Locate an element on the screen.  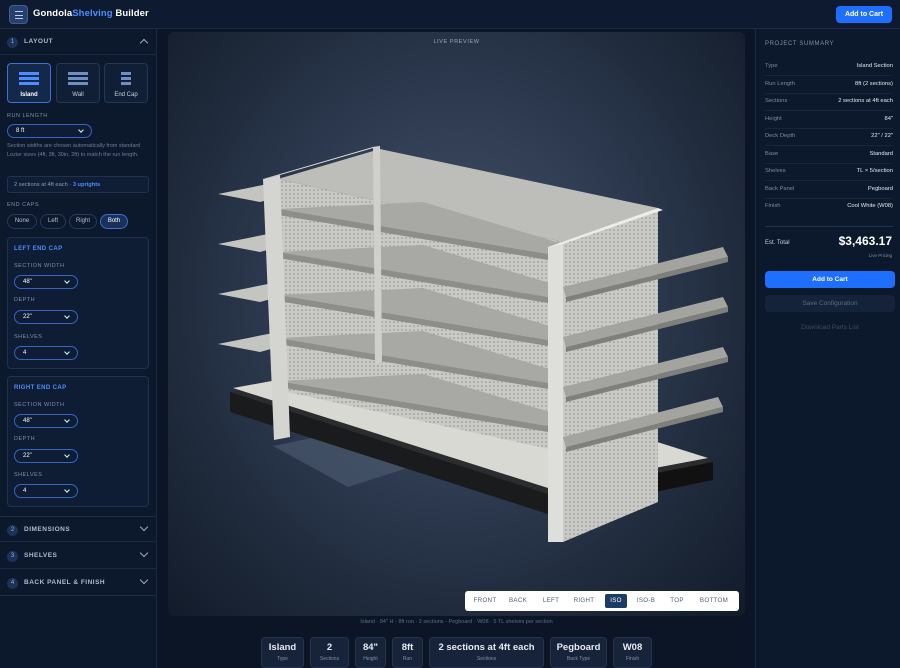
section-shelves-header: 3 SHELVES is located at coordinates (78, 556).